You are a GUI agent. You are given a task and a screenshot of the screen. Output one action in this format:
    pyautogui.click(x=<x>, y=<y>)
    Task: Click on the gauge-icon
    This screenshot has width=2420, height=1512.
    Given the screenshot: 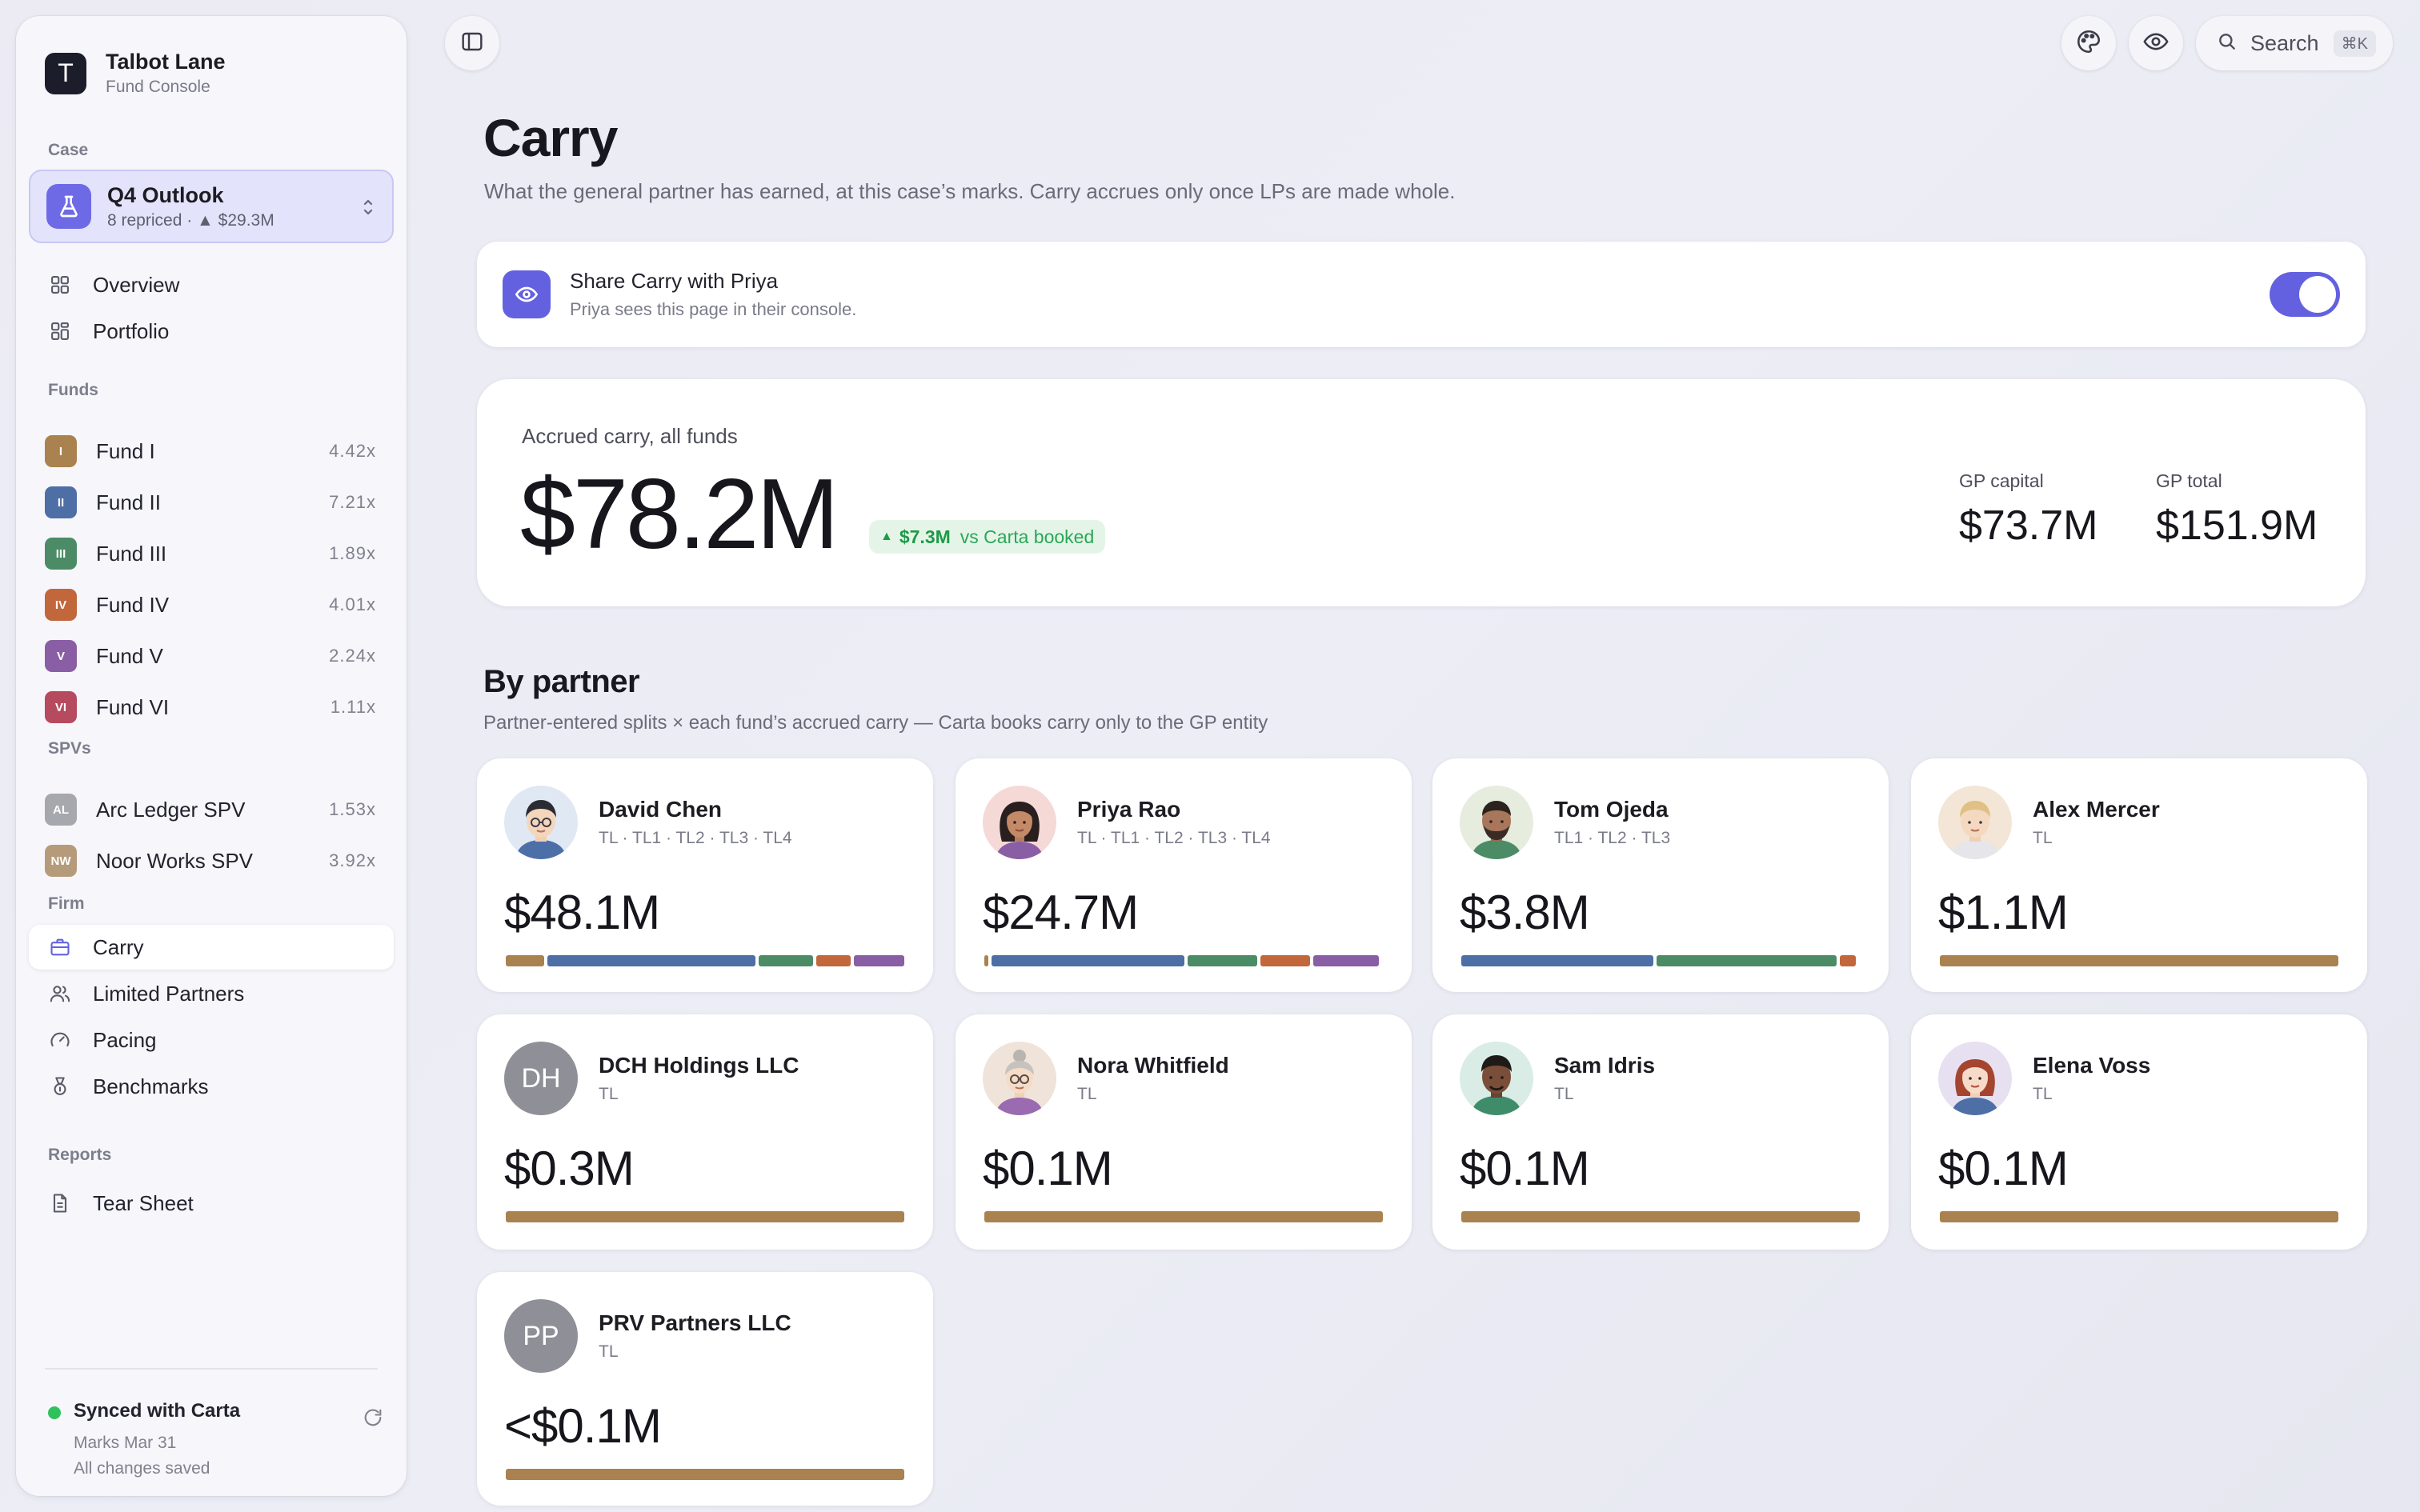 What is the action you would take?
    pyautogui.click(x=60, y=1040)
    